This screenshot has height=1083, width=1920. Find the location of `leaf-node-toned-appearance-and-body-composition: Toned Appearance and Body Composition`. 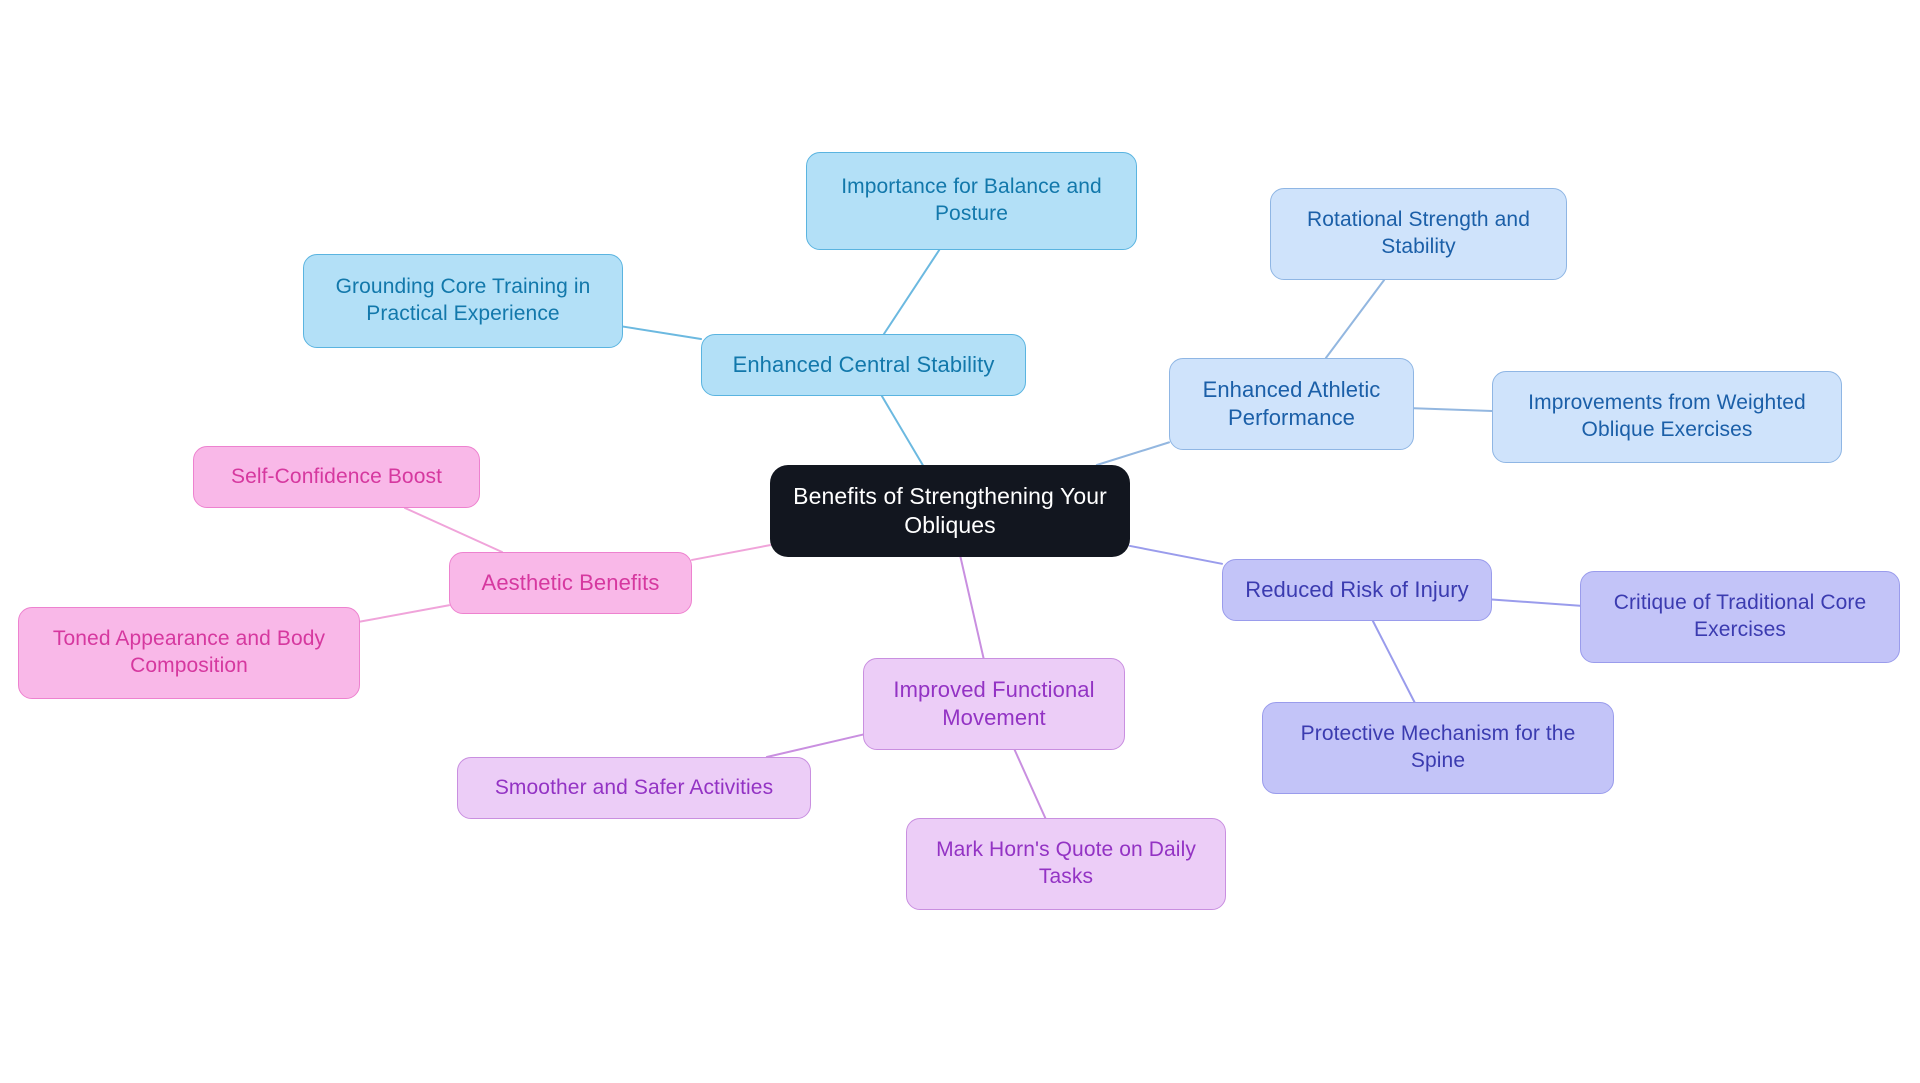

leaf-node-toned-appearance-and-body-composition: Toned Appearance and Body Composition is located at coordinates (189, 653).